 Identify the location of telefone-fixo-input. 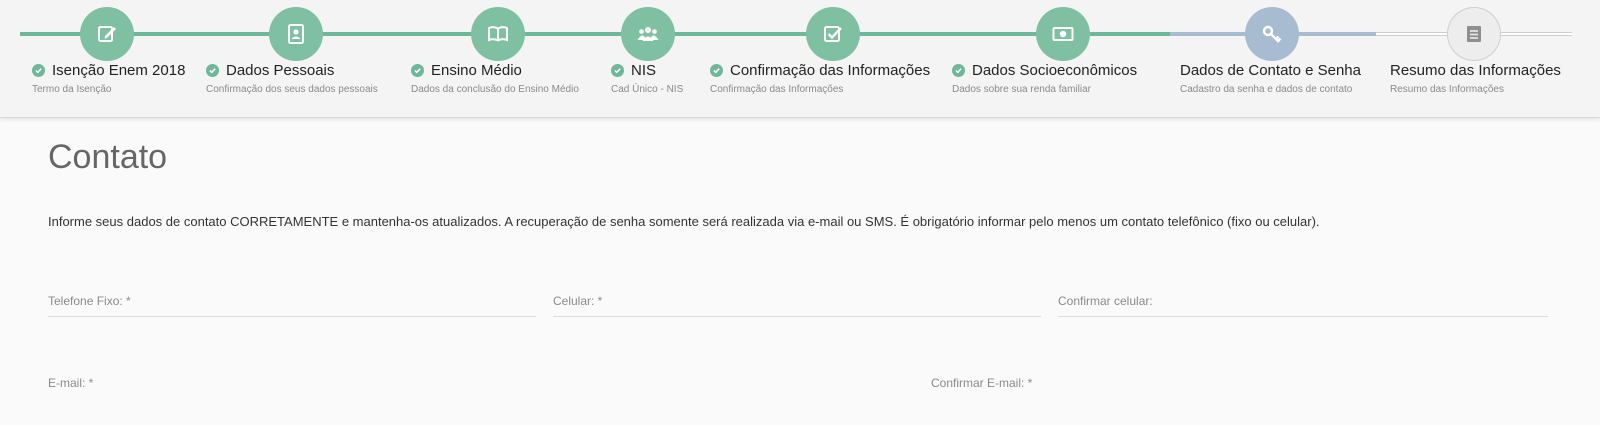
(292, 309).